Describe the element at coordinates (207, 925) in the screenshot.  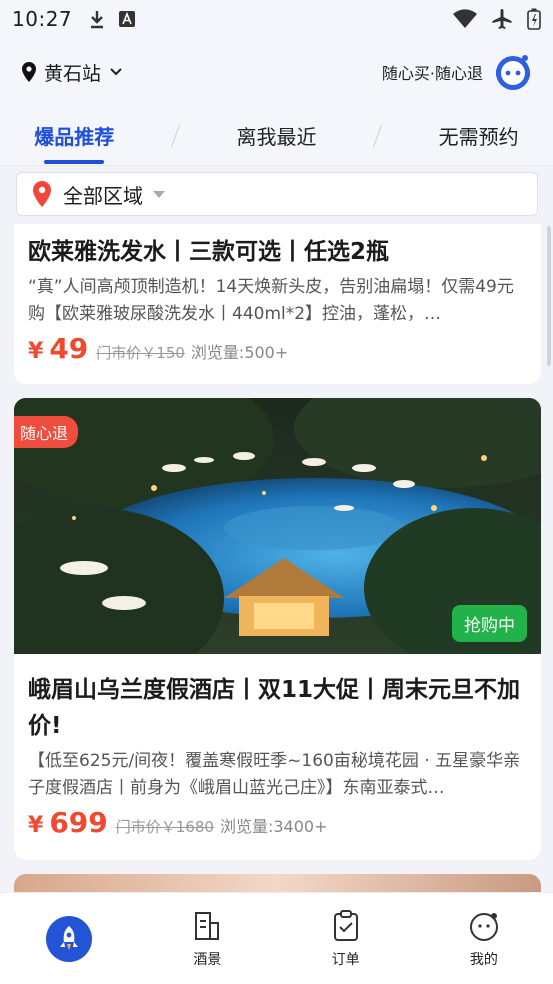
I see `hotel-icon` at that location.